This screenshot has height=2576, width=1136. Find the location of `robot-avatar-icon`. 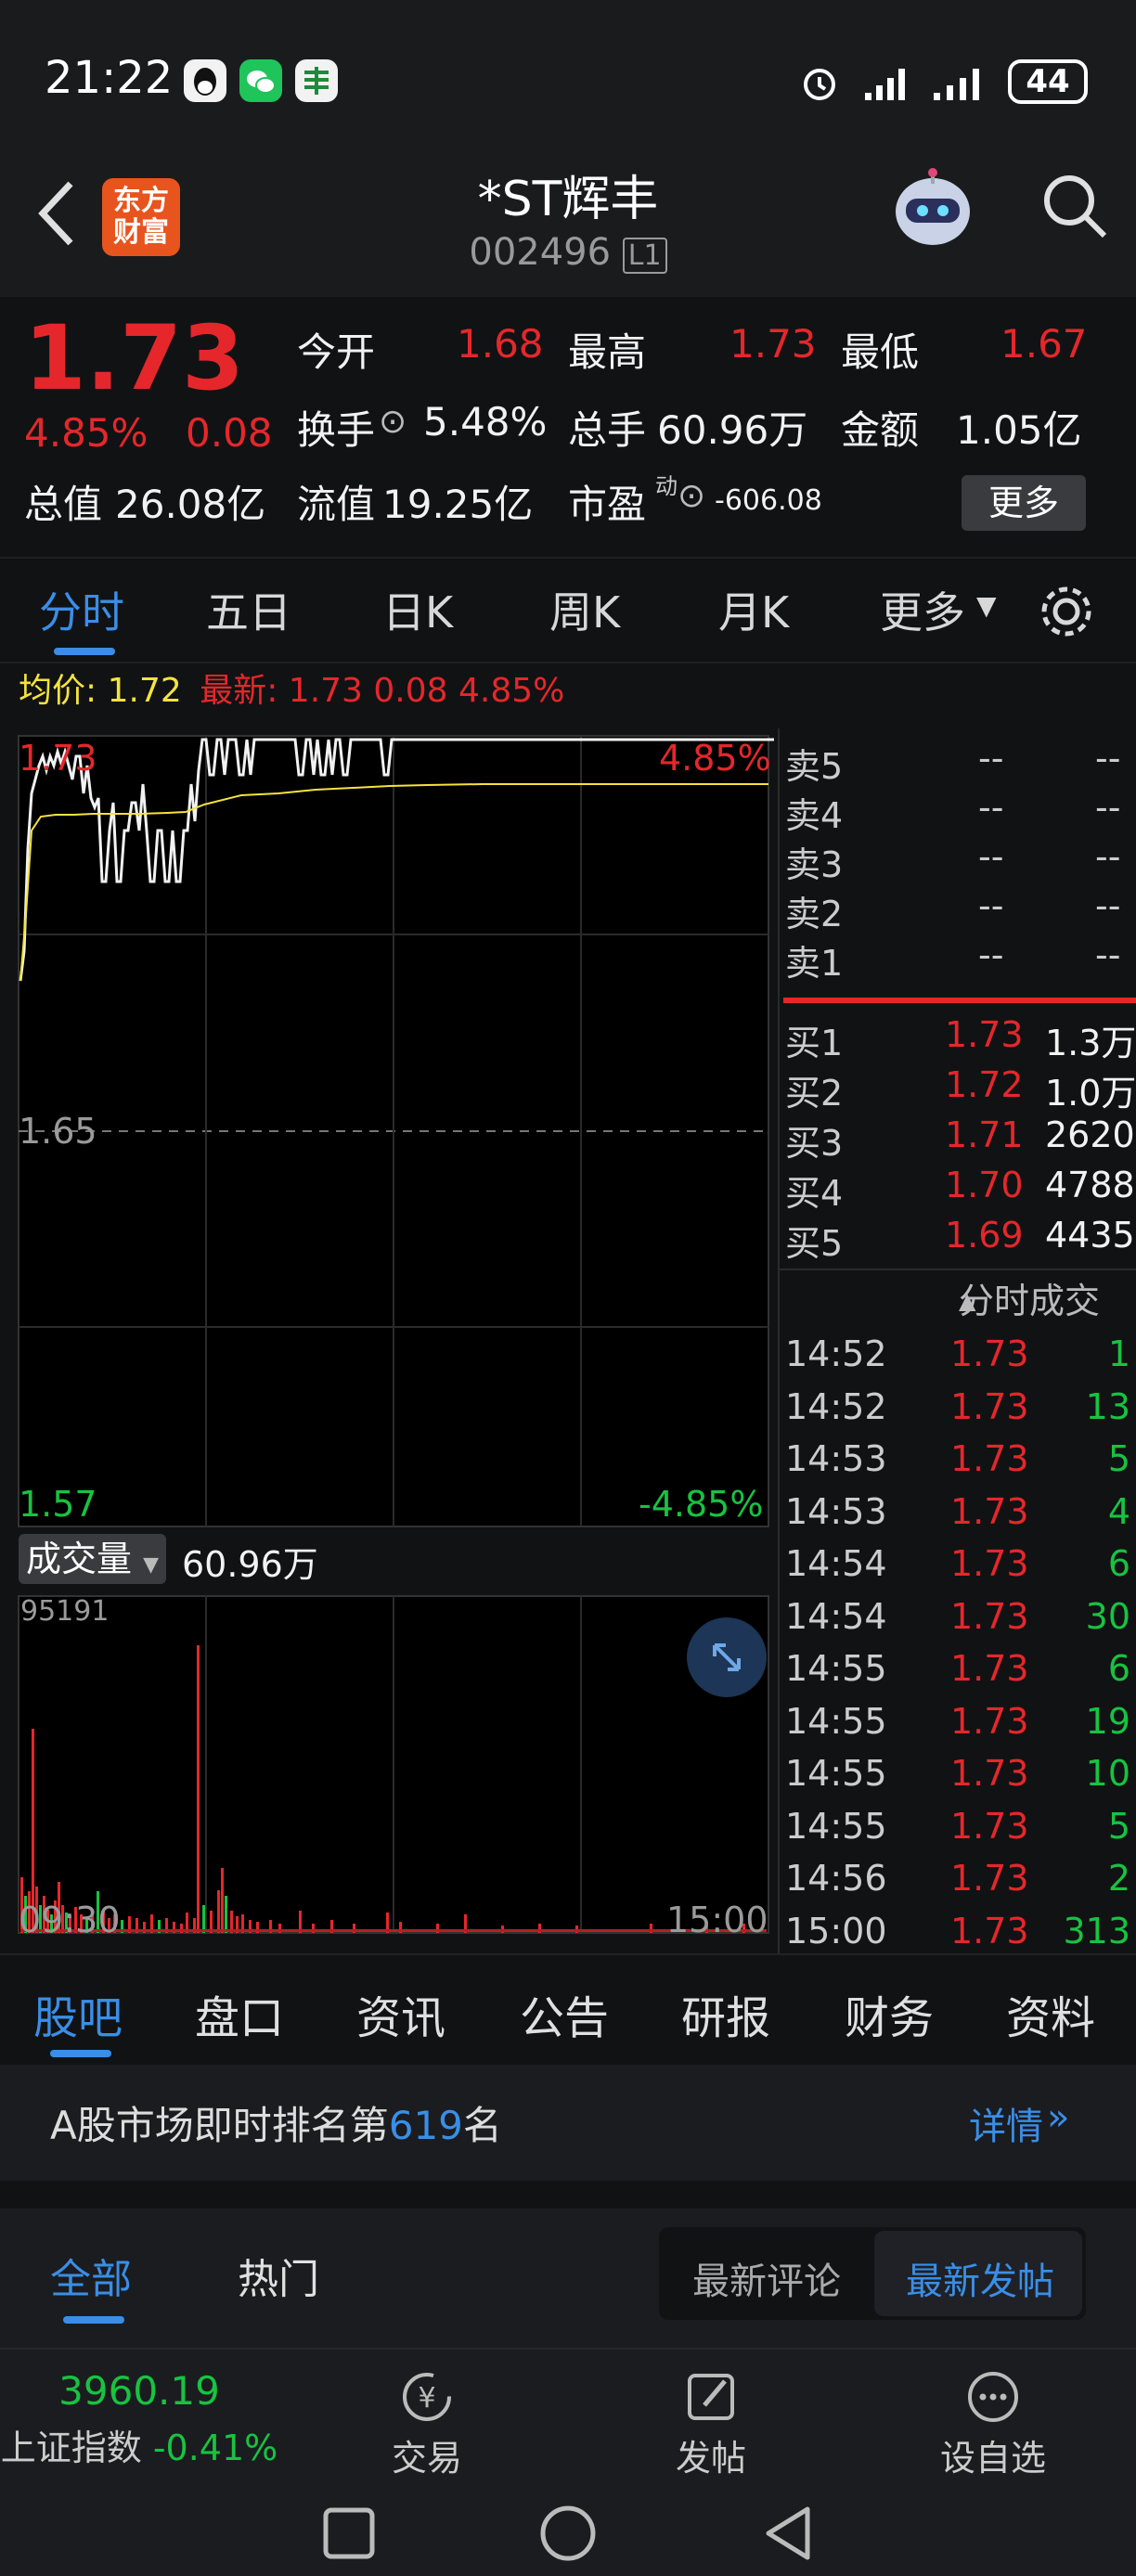

robot-avatar-icon is located at coordinates (933, 211).